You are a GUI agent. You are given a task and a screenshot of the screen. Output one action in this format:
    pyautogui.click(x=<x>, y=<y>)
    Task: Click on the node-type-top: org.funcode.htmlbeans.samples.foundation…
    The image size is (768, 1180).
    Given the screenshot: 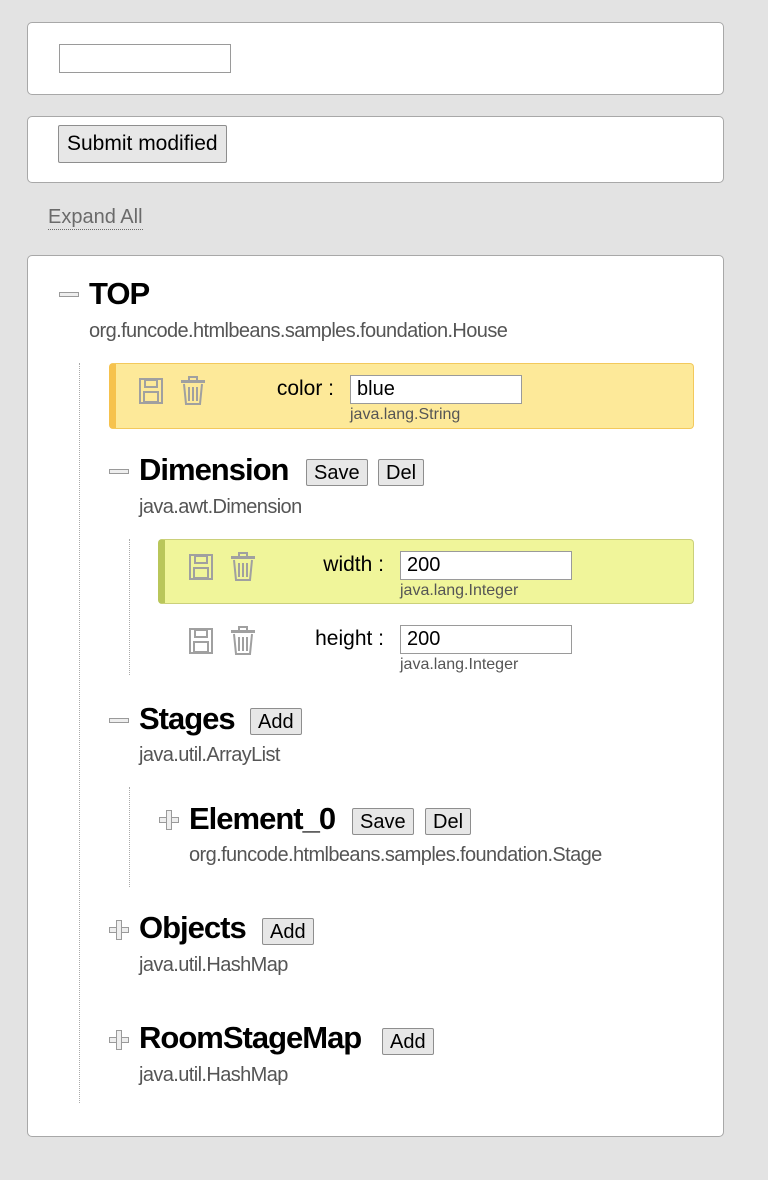 What is the action you would take?
    pyautogui.click(x=298, y=331)
    